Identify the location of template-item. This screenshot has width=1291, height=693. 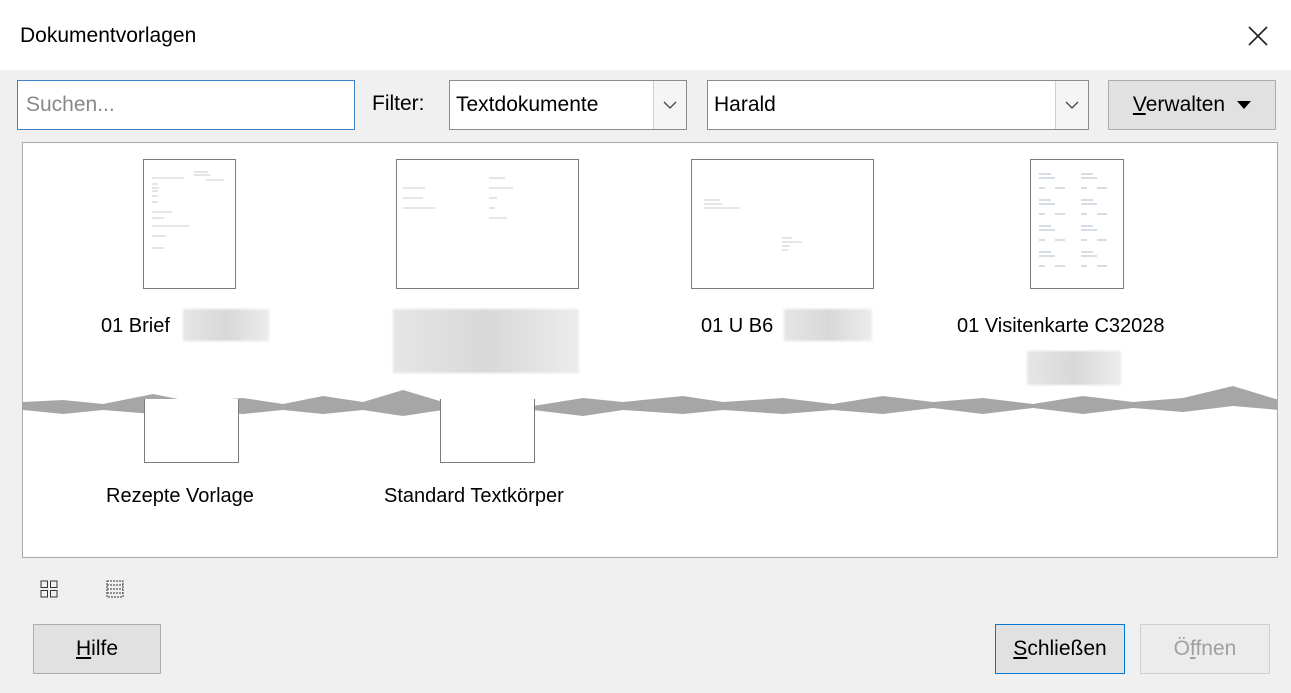
(486, 267).